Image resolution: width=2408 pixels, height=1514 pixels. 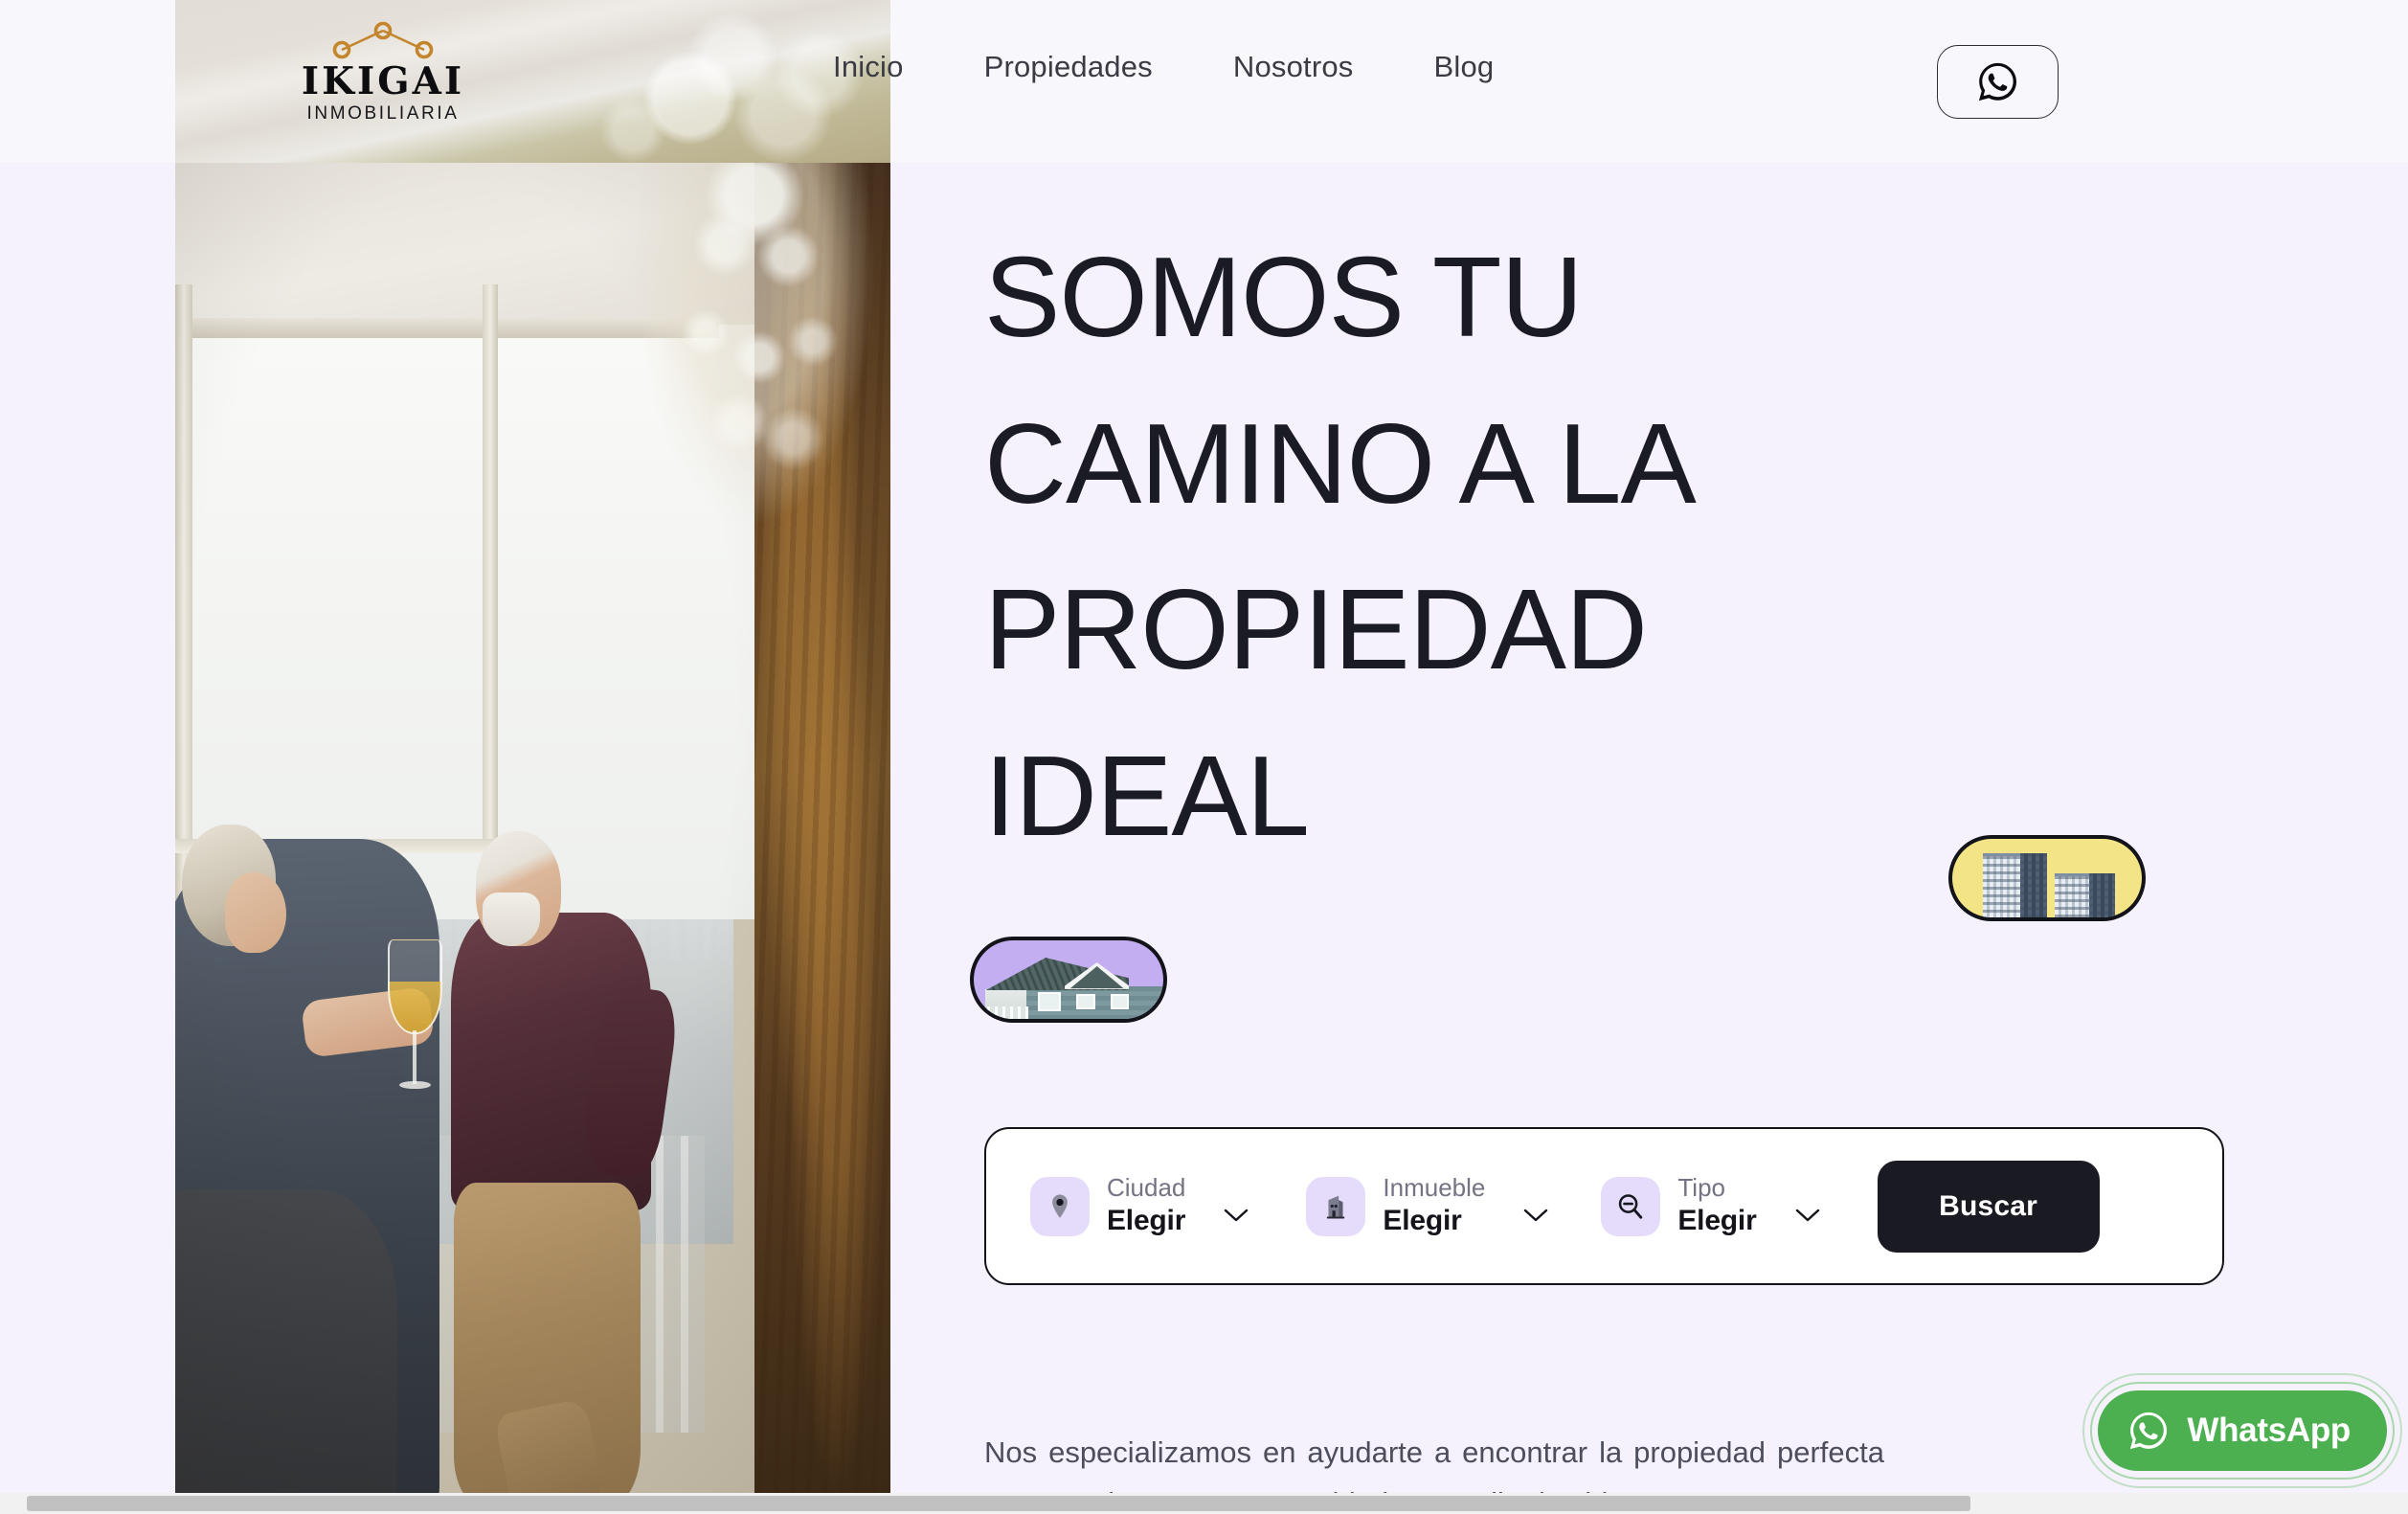 What do you see at coordinates (1464, 67) in the screenshot?
I see `nav-blog: Blog` at bounding box center [1464, 67].